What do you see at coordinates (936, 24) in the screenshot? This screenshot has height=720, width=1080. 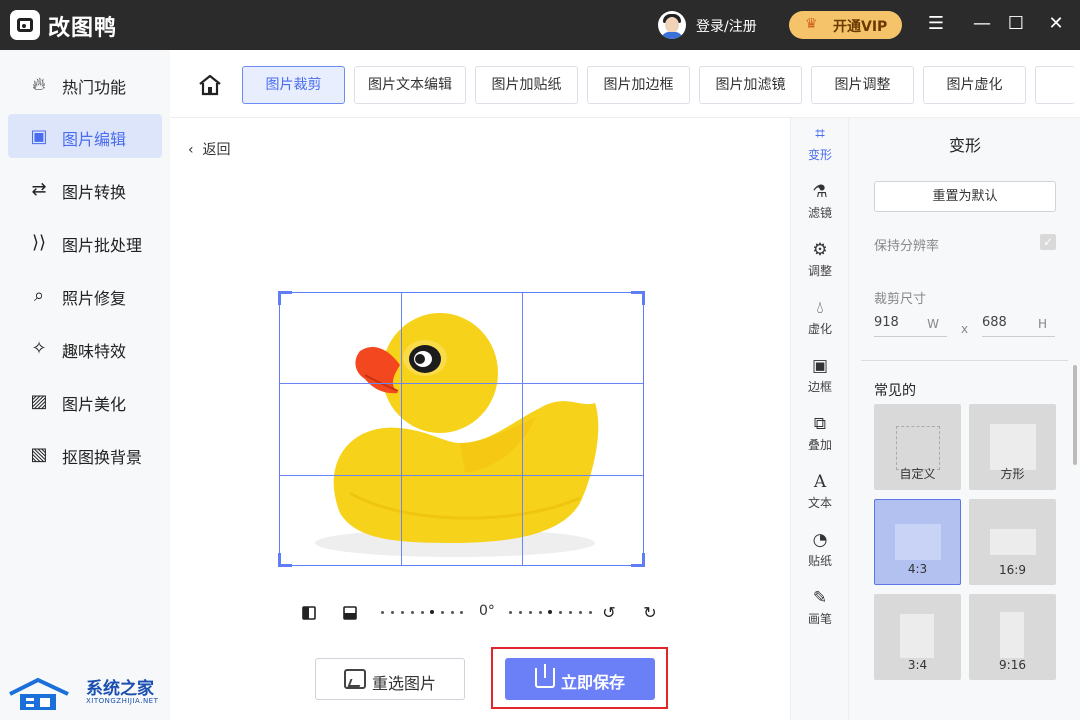 I see `menu-icon: ☰` at bounding box center [936, 24].